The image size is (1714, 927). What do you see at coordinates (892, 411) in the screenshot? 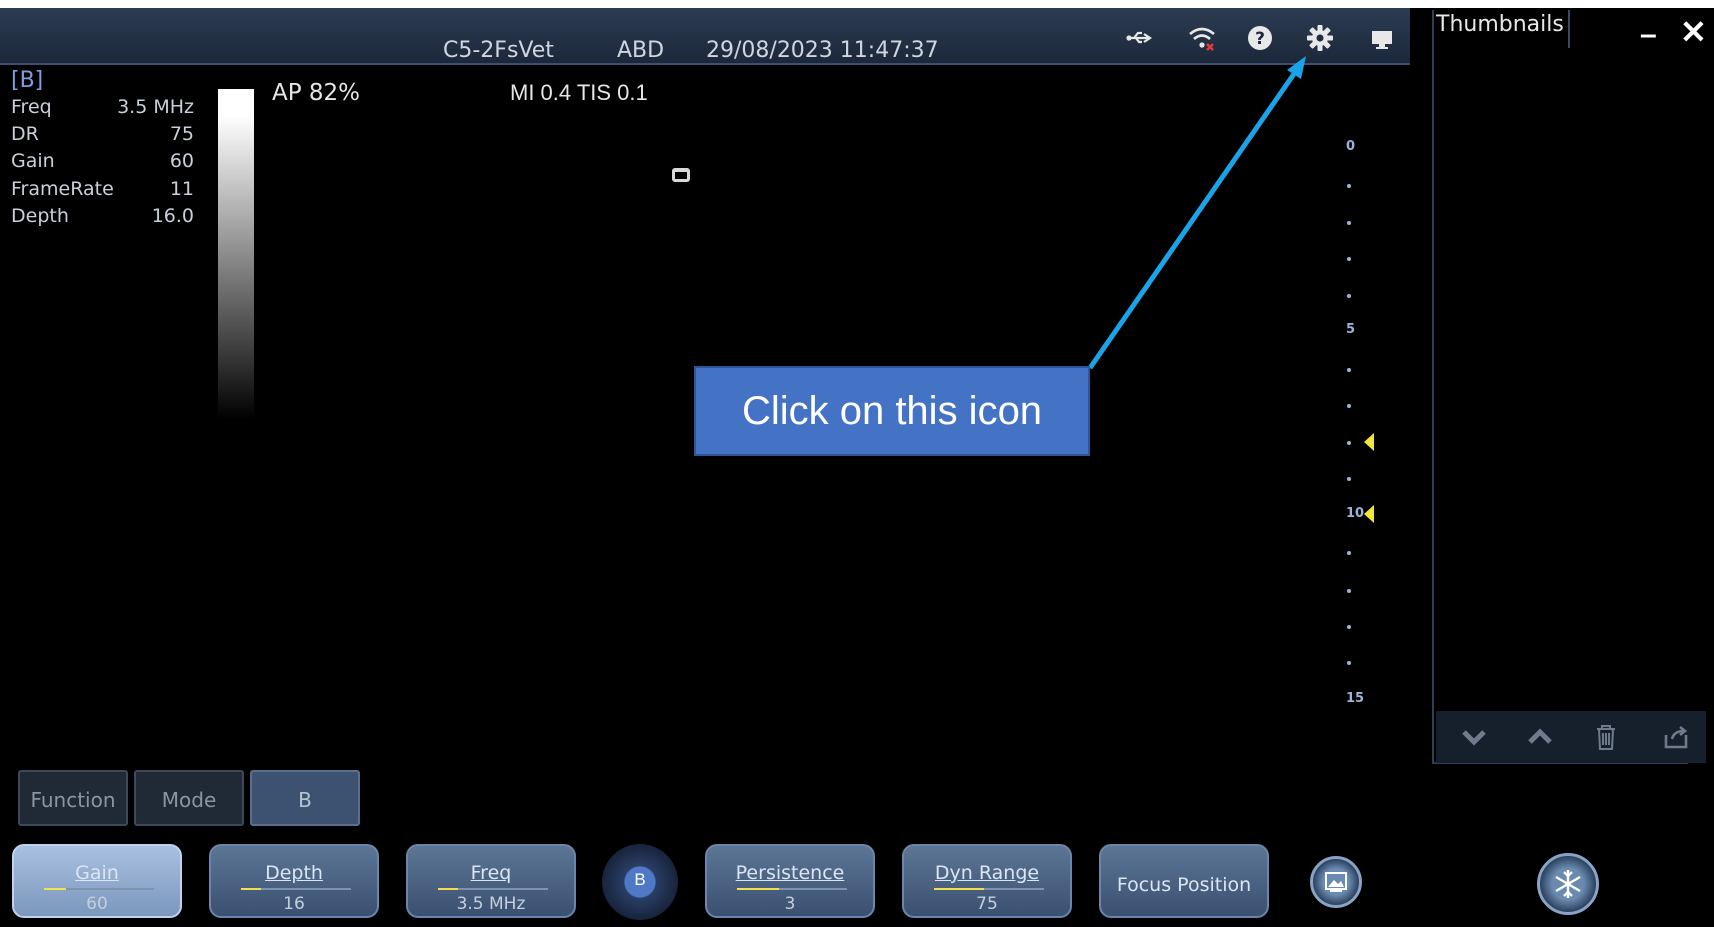
I see `annotation-callout: Click on this icon` at bounding box center [892, 411].